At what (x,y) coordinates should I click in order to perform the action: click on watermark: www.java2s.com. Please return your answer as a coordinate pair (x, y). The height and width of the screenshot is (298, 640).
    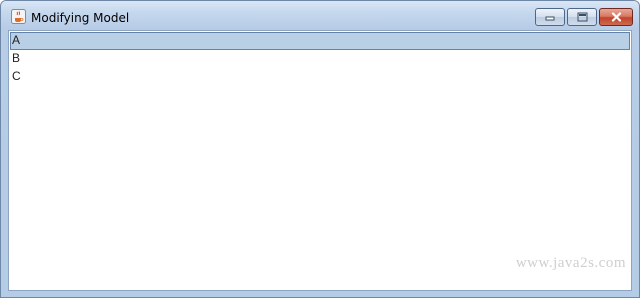
    Looking at the image, I should click on (570, 263).